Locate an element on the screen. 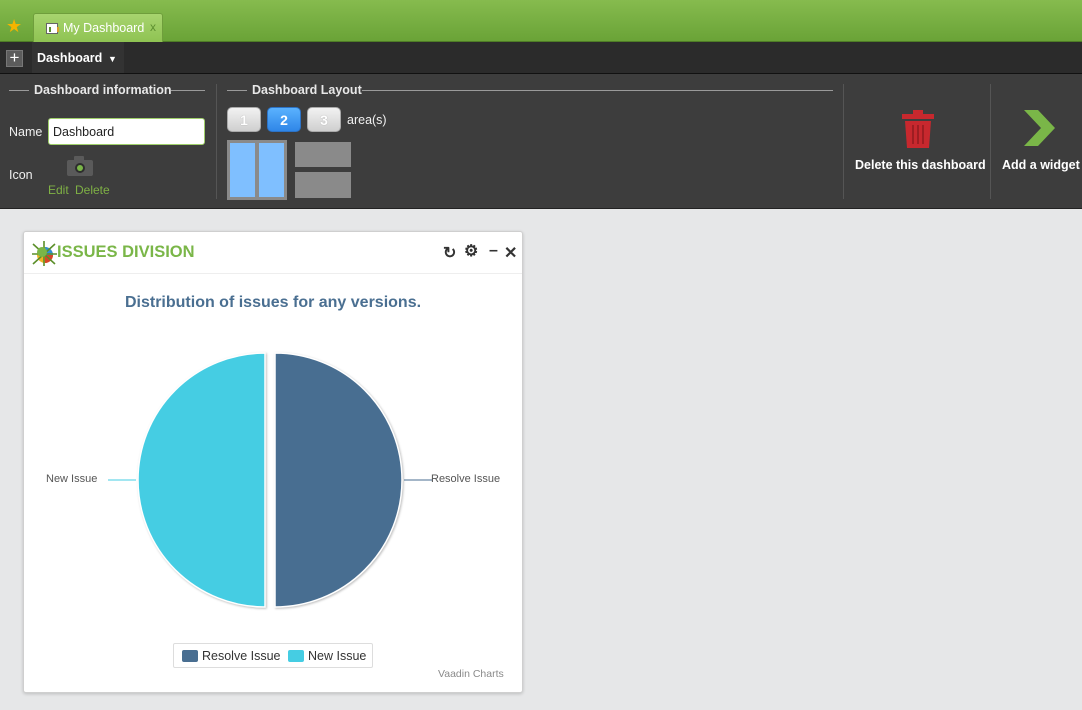  chart-credit: Vaadin Charts is located at coordinates (471, 674).